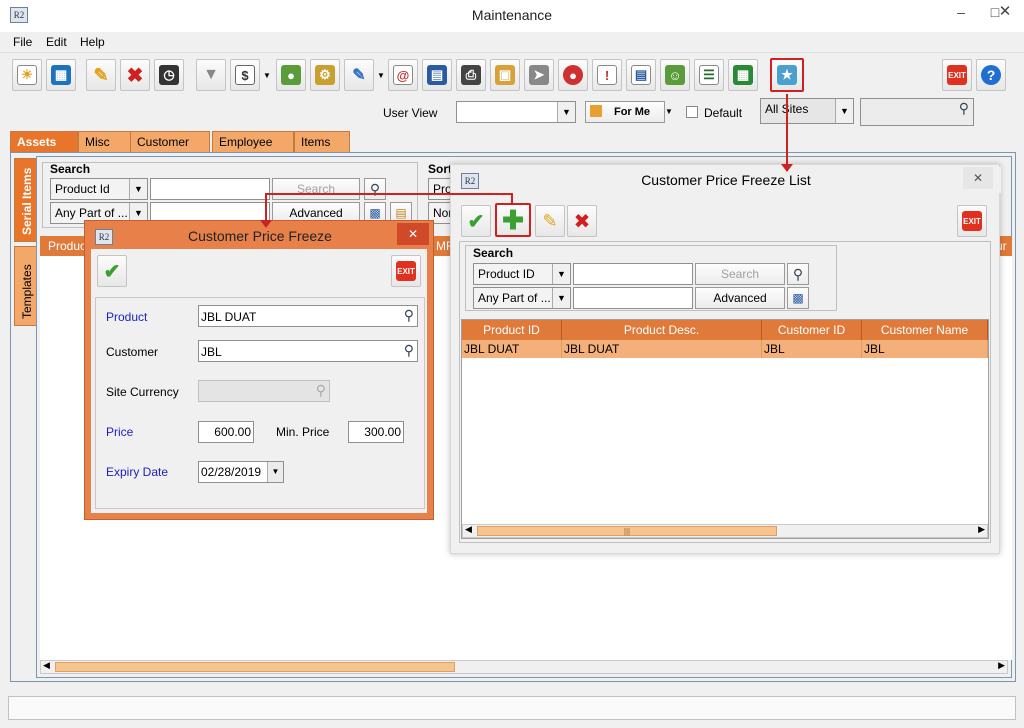  Describe the element at coordinates (524, 667) in the screenshot. I see `main-horizontal-scrollbar: ◀ ▶` at that location.